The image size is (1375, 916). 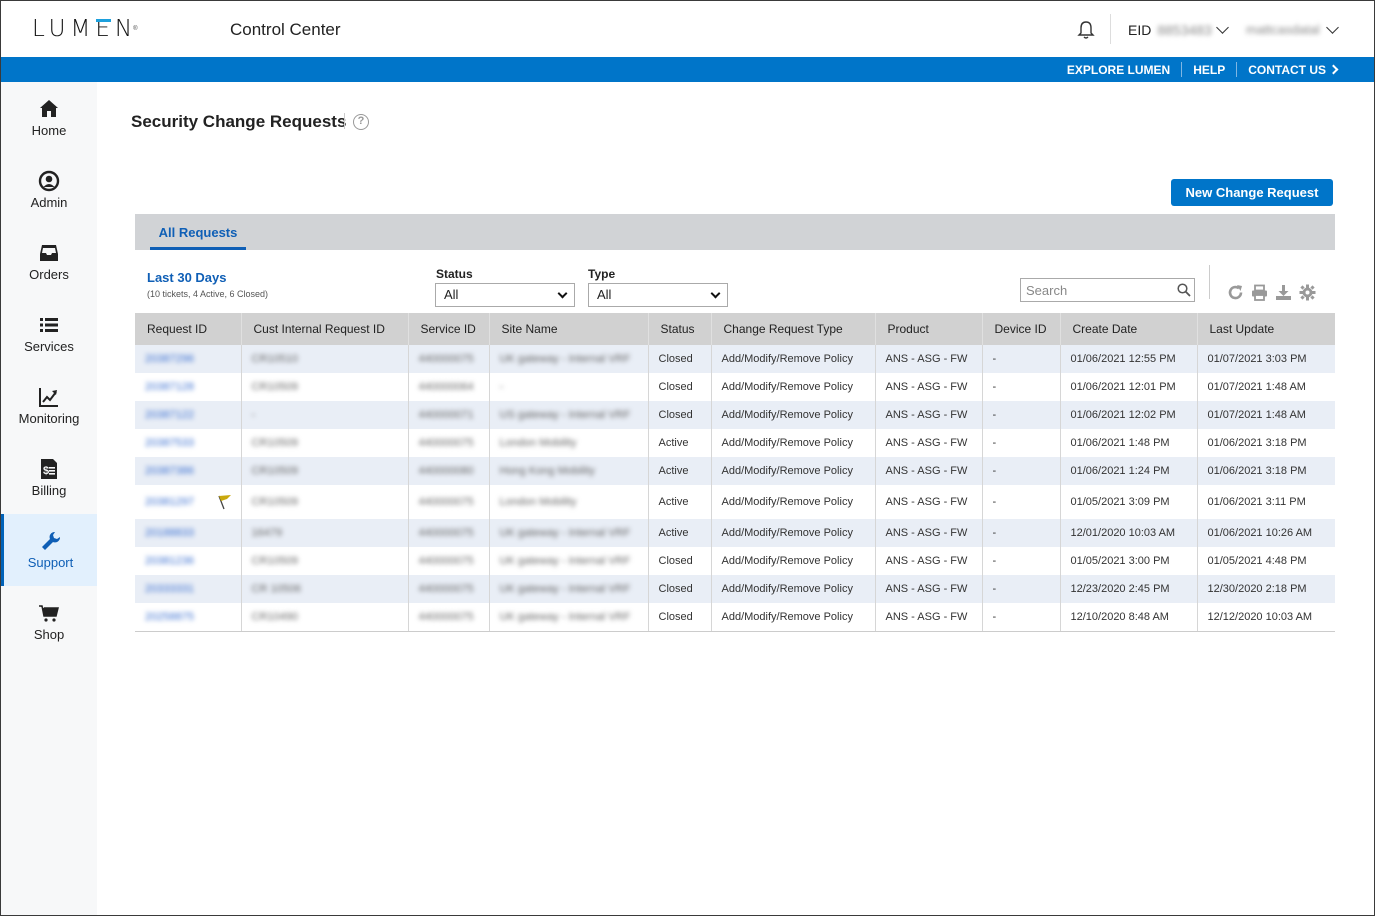 What do you see at coordinates (1107, 290) in the screenshot?
I see `search-input` at bounding box center [1107, 290].